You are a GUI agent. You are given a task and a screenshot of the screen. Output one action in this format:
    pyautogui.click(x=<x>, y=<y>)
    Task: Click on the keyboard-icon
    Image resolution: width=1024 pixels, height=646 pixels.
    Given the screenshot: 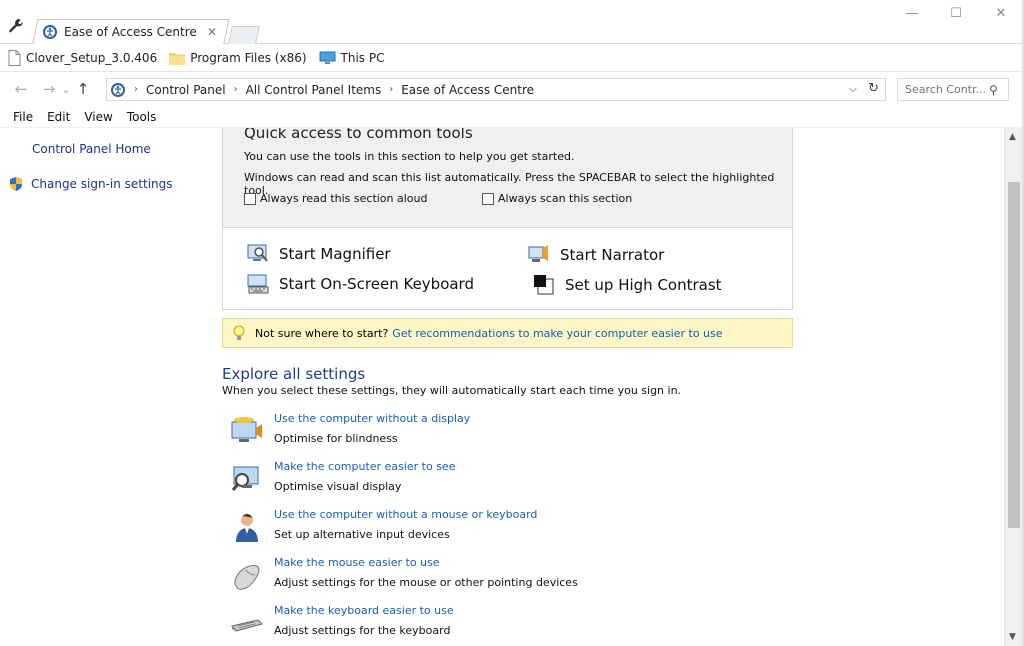 What is the action you would take?
    pyautogui.click(x=247, y=625)
    